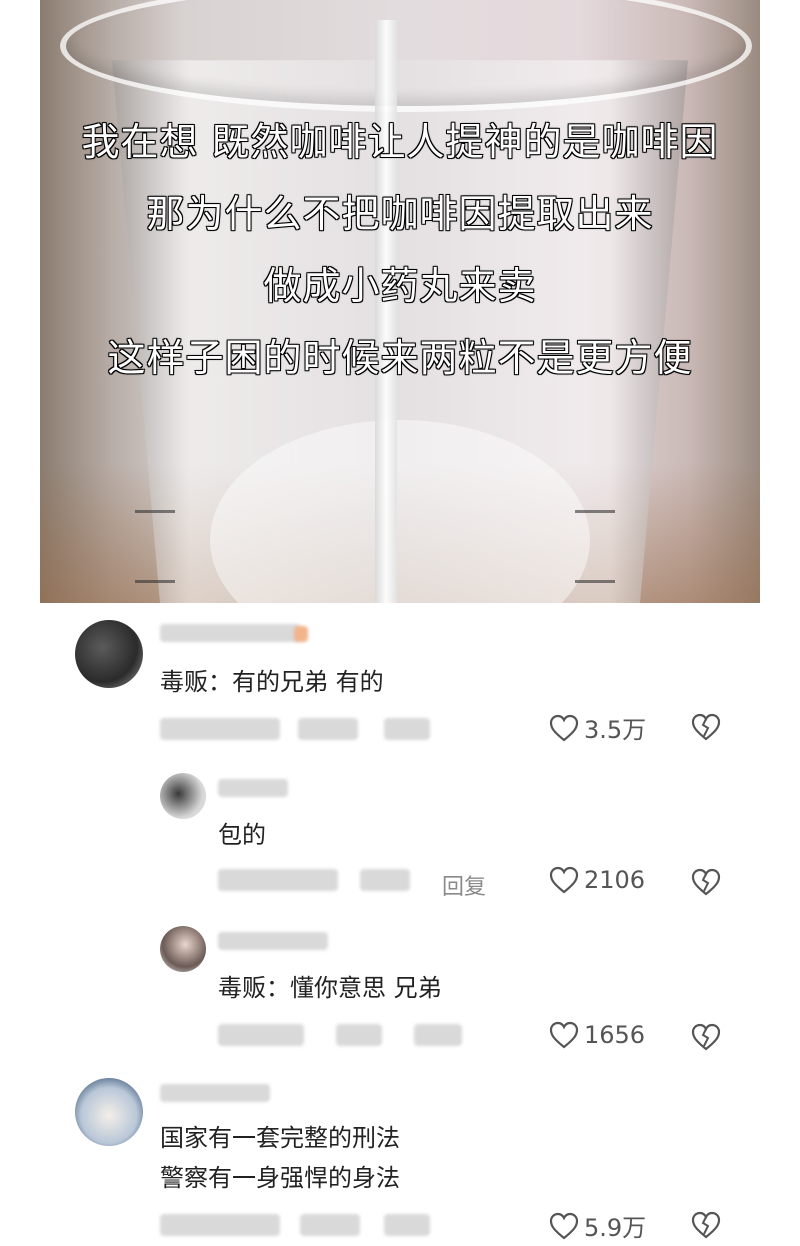 The image size is (800, 1246). Describe the element at coordinates (280, 1178) in the screenshot. I see `comment-text: 警察有一身强悍的身法` at that location.